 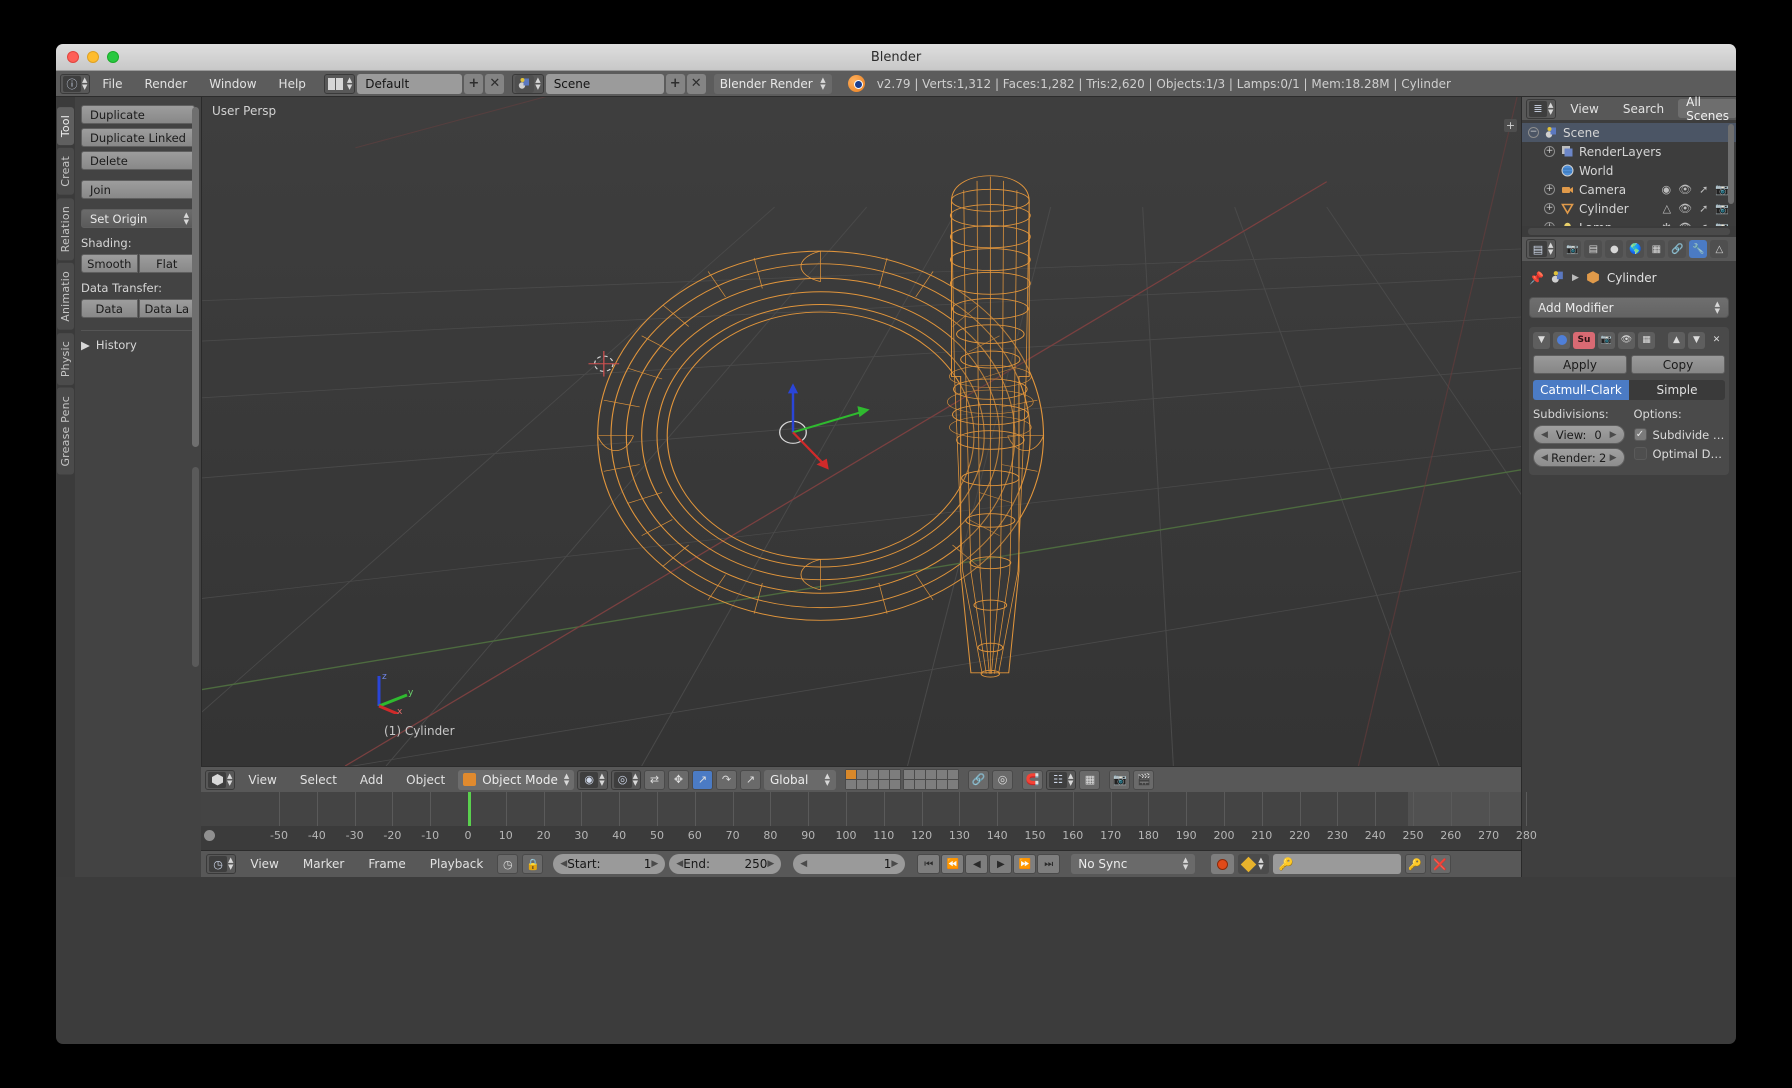 I want to click on delete-screen-button: ✕, so click(x=495, y=83).